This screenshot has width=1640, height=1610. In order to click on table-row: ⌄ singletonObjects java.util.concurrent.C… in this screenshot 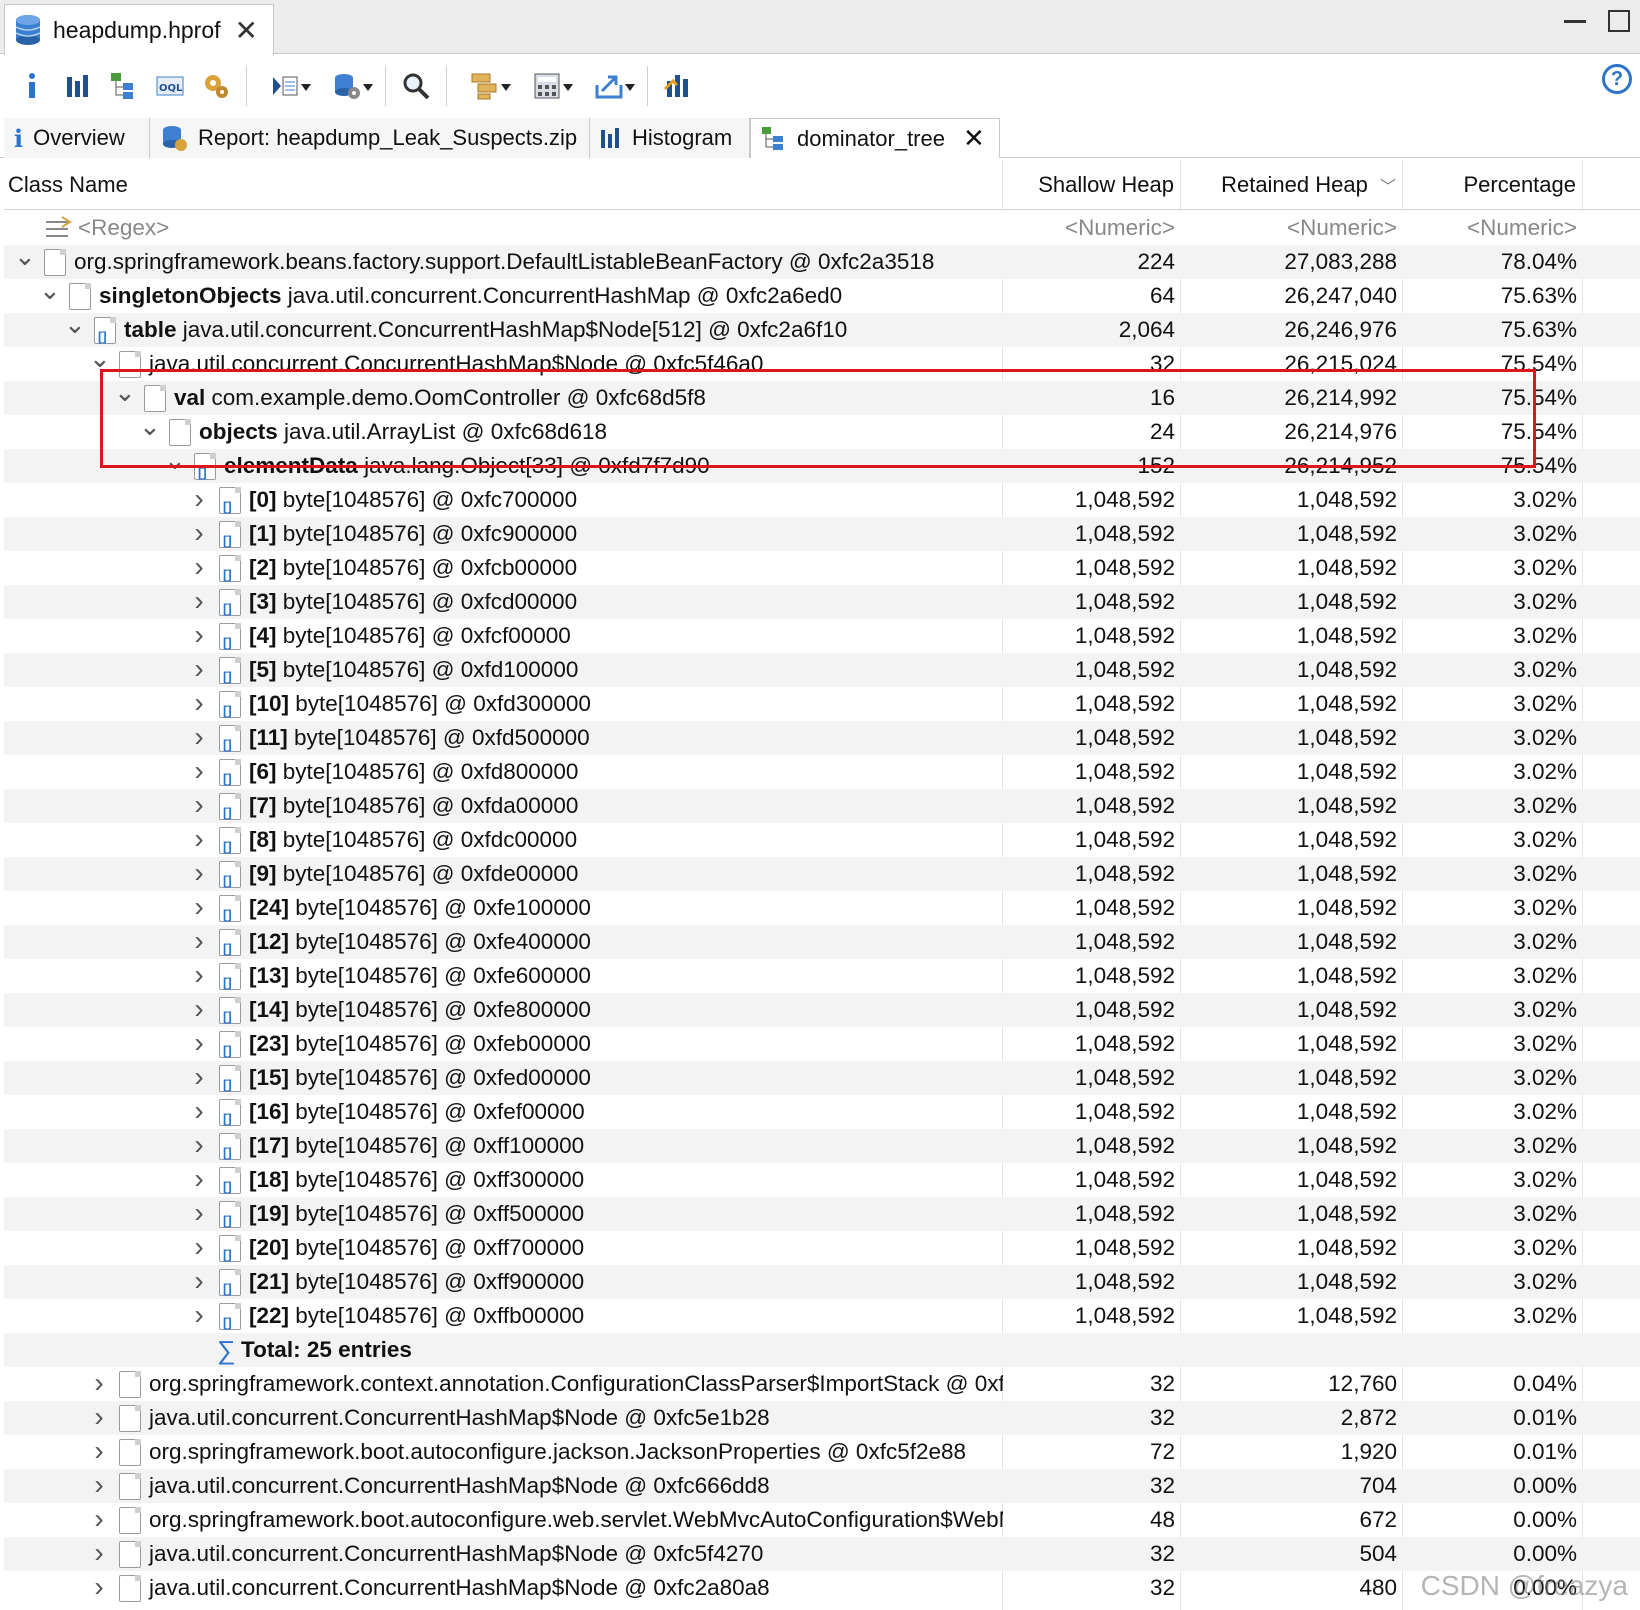, I will do `click(822, 296)`.